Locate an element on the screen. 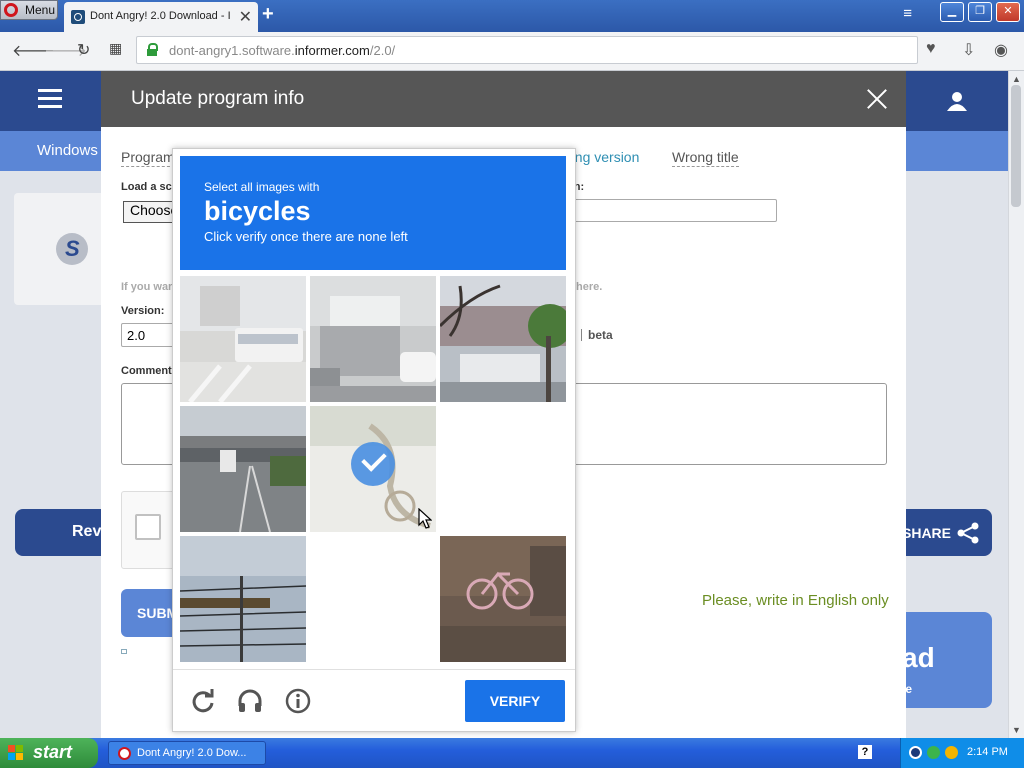 The image size is (1024, 768). speed-dial-icon: ▦ is located at coordinates (115, 48).